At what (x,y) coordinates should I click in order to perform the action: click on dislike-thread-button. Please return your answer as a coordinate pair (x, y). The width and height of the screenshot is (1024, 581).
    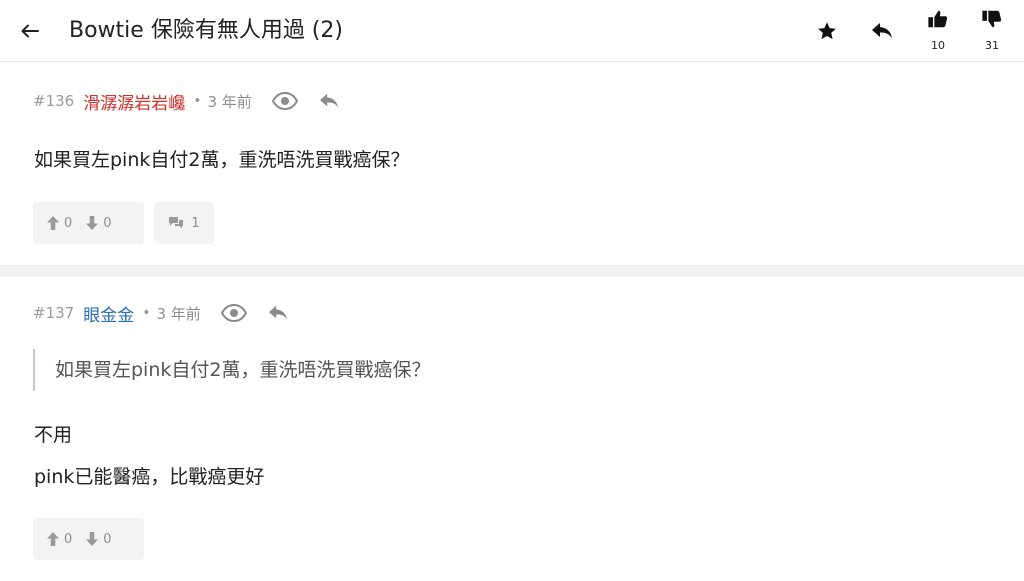
    Looking at the image, I should click on (992, 19).